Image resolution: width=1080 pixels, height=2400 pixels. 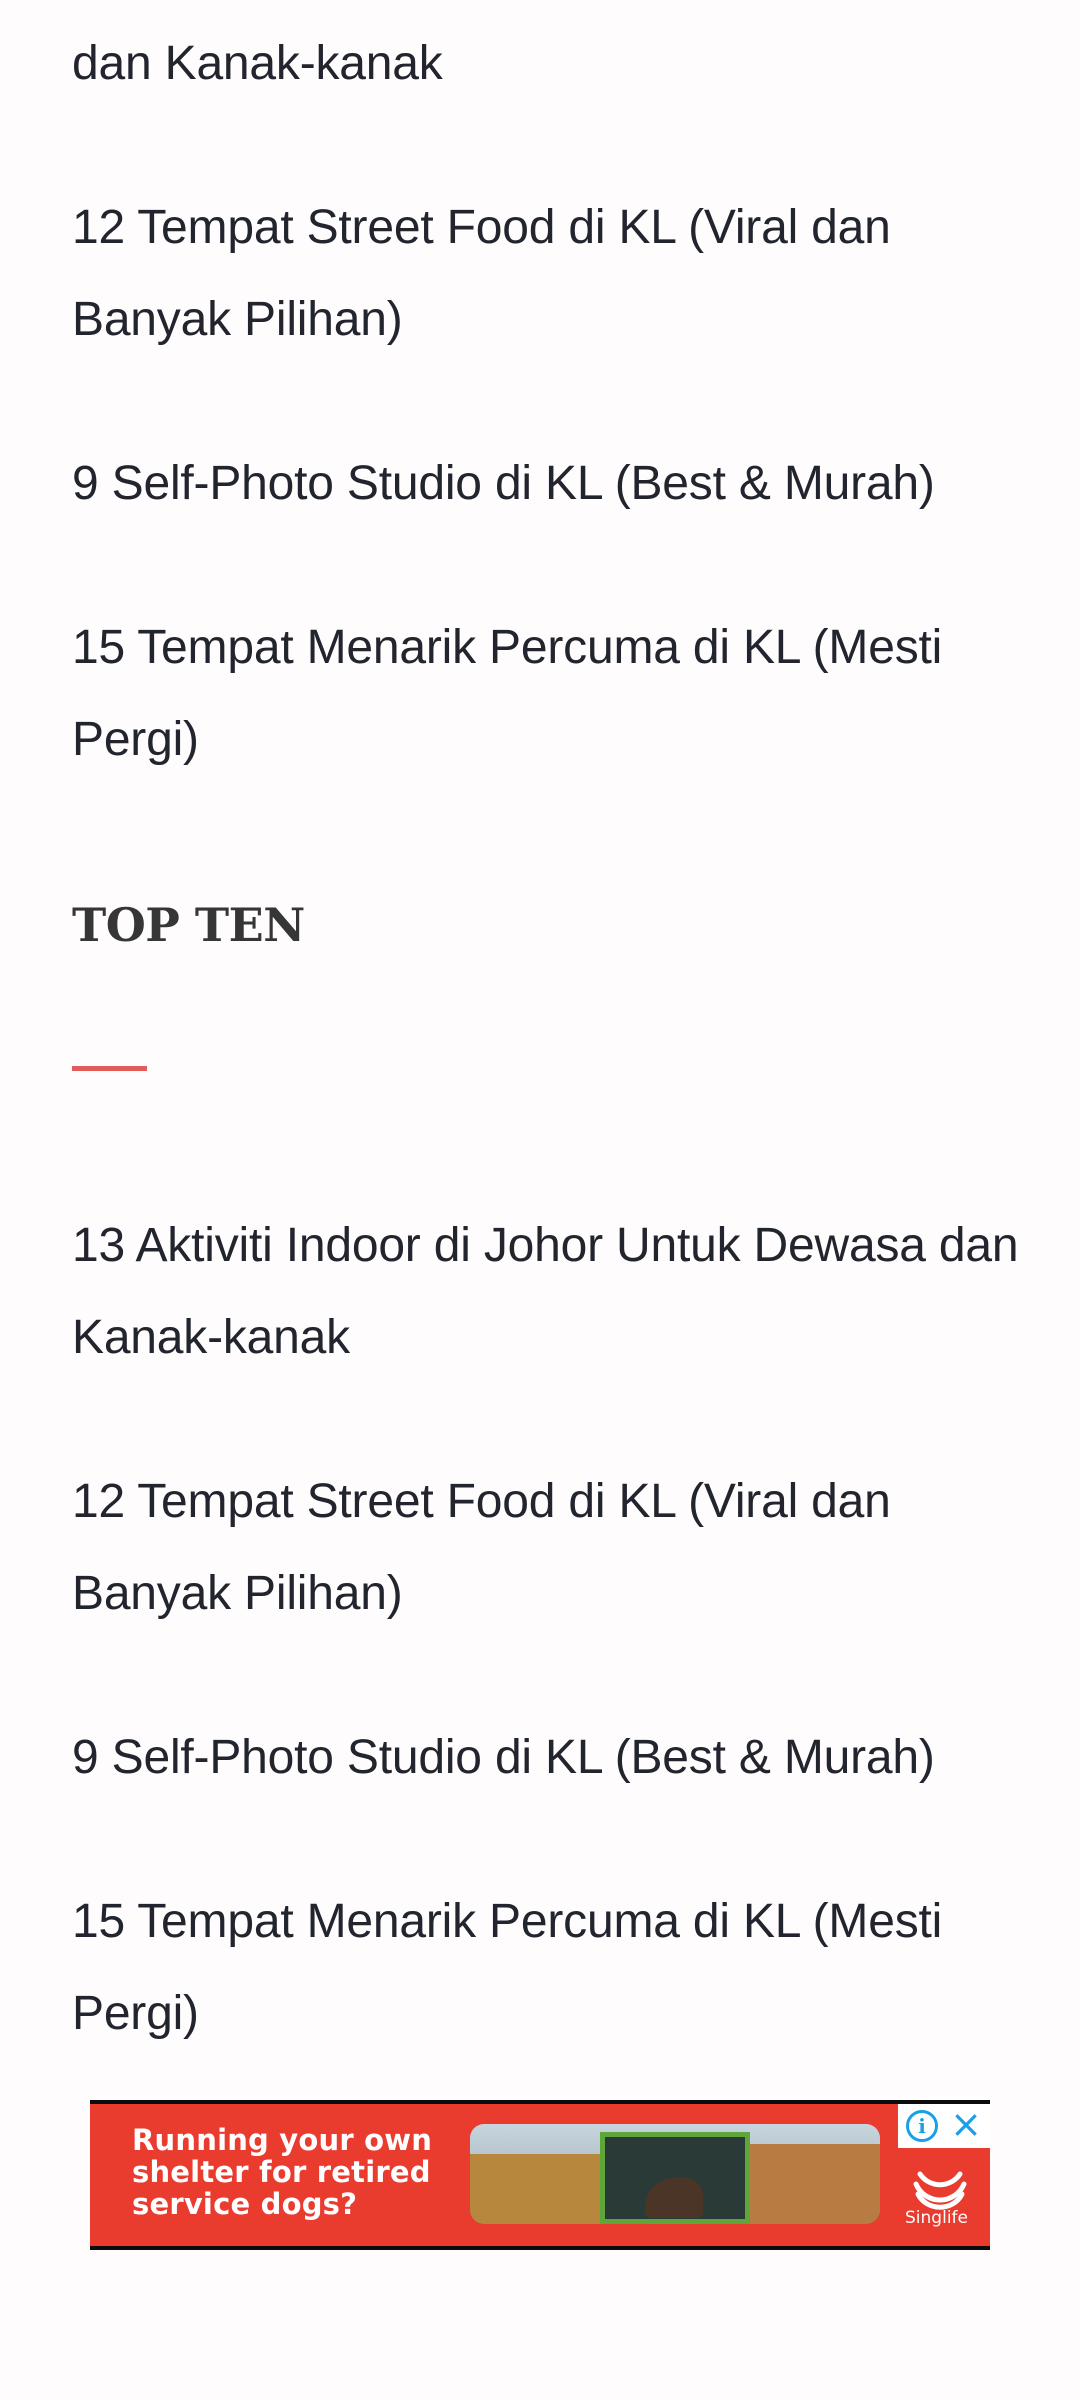 I want to click on adchoices-info-icon: i, so click(x=922, y=2126).